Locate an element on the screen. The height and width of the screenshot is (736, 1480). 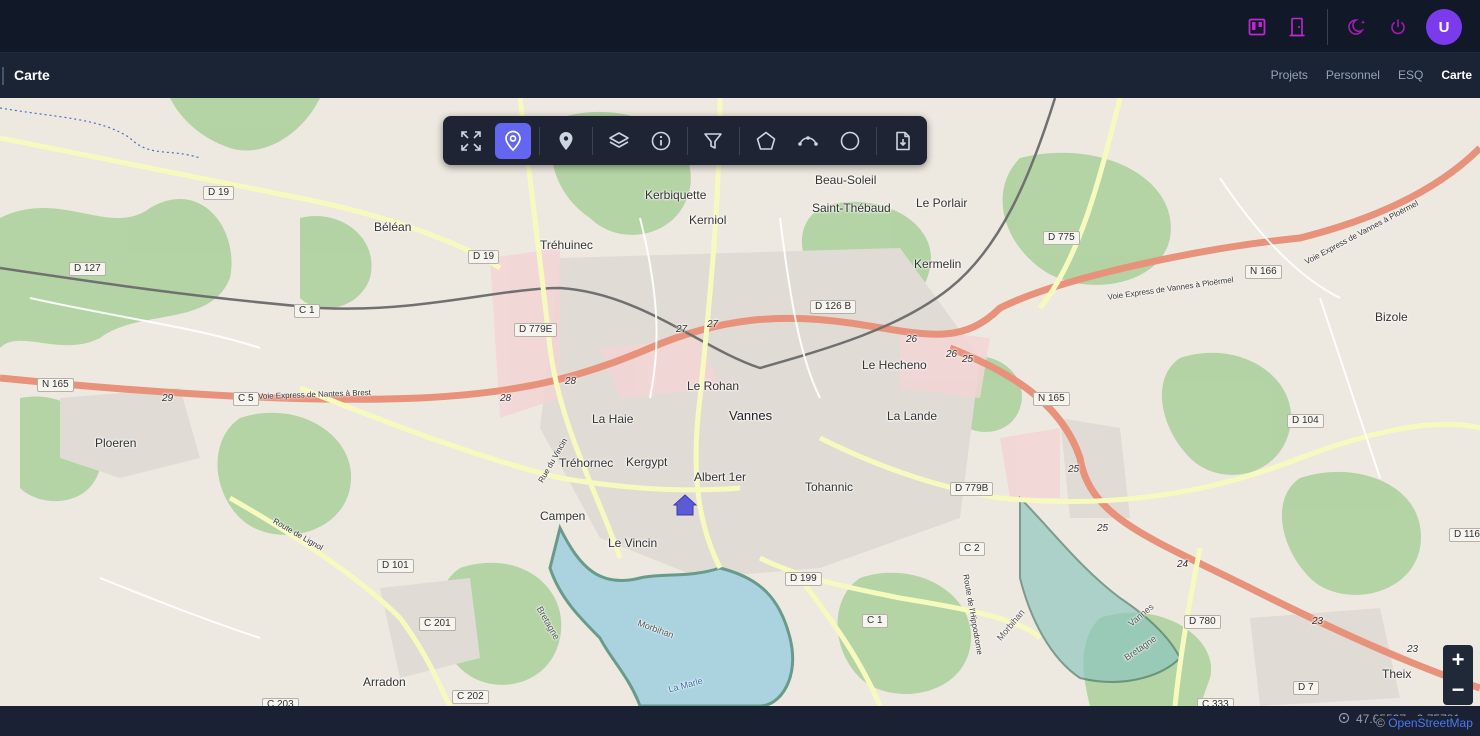
attribution-prefix: © is located at coordinates (1380, 723).